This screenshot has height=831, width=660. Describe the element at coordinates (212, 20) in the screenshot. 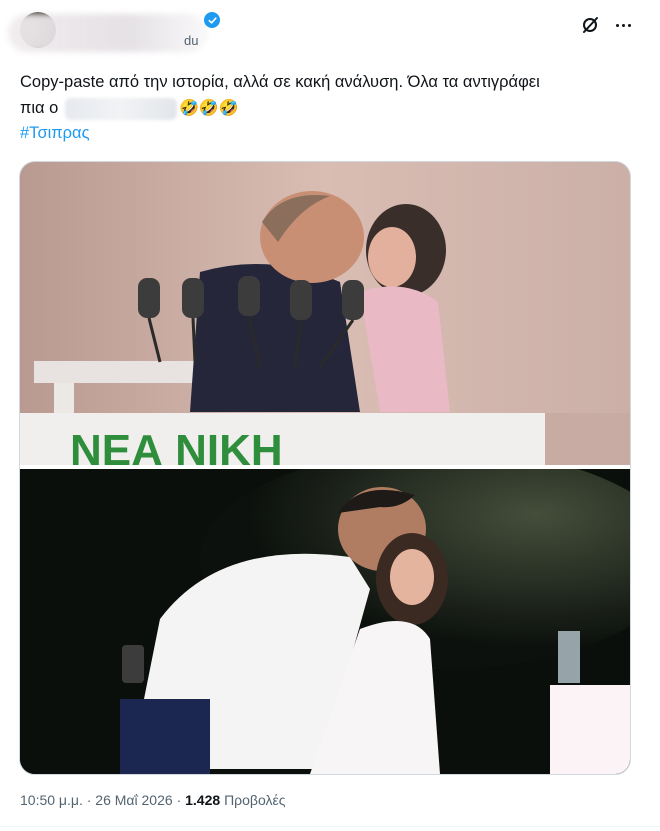

I see `verified-badge-icon` at that location.